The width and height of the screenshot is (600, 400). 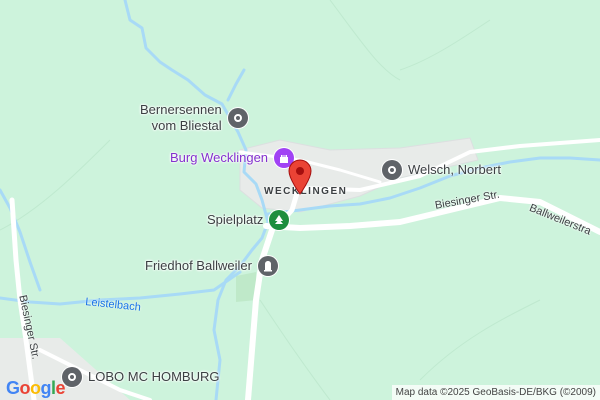 I want to click on poi-burg-wecklingen: Burg Wecklingen, so click(x=232, y=158).